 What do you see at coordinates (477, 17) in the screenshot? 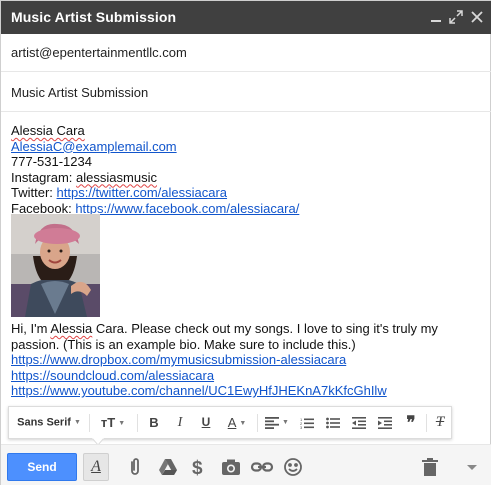
I see `close-icon` at bounding box center [477, 17].